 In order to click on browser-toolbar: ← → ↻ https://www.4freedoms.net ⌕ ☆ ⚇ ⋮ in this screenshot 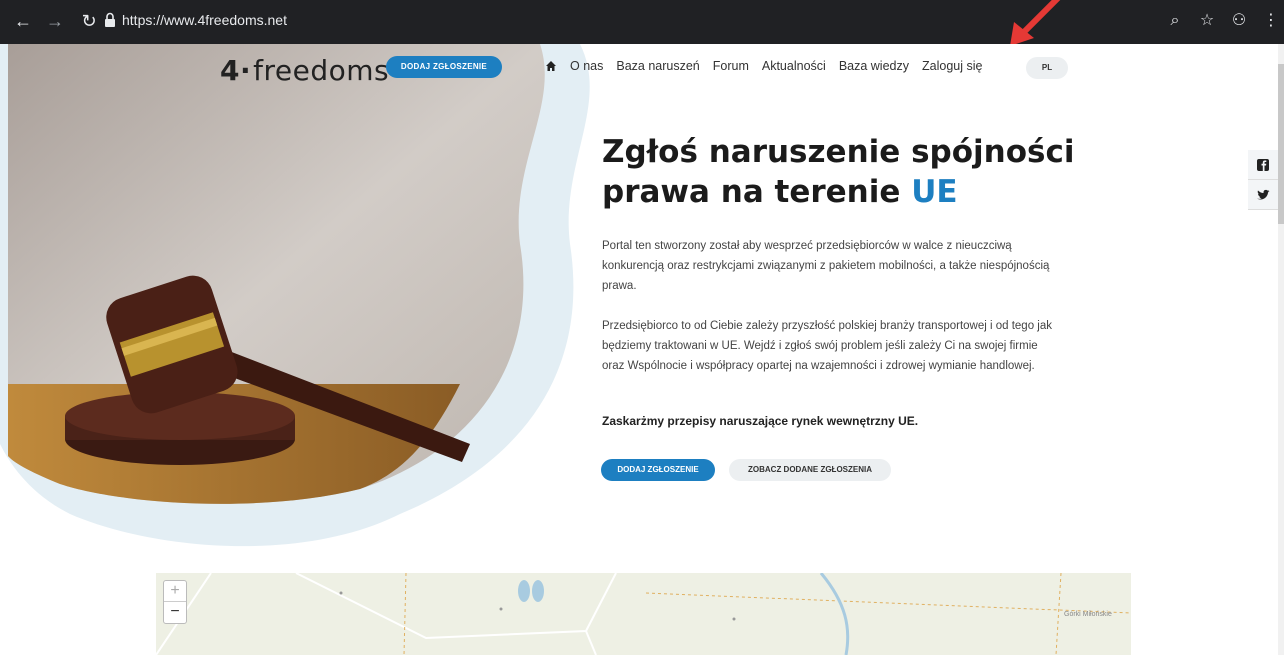, I will do `click(642, 22)`.